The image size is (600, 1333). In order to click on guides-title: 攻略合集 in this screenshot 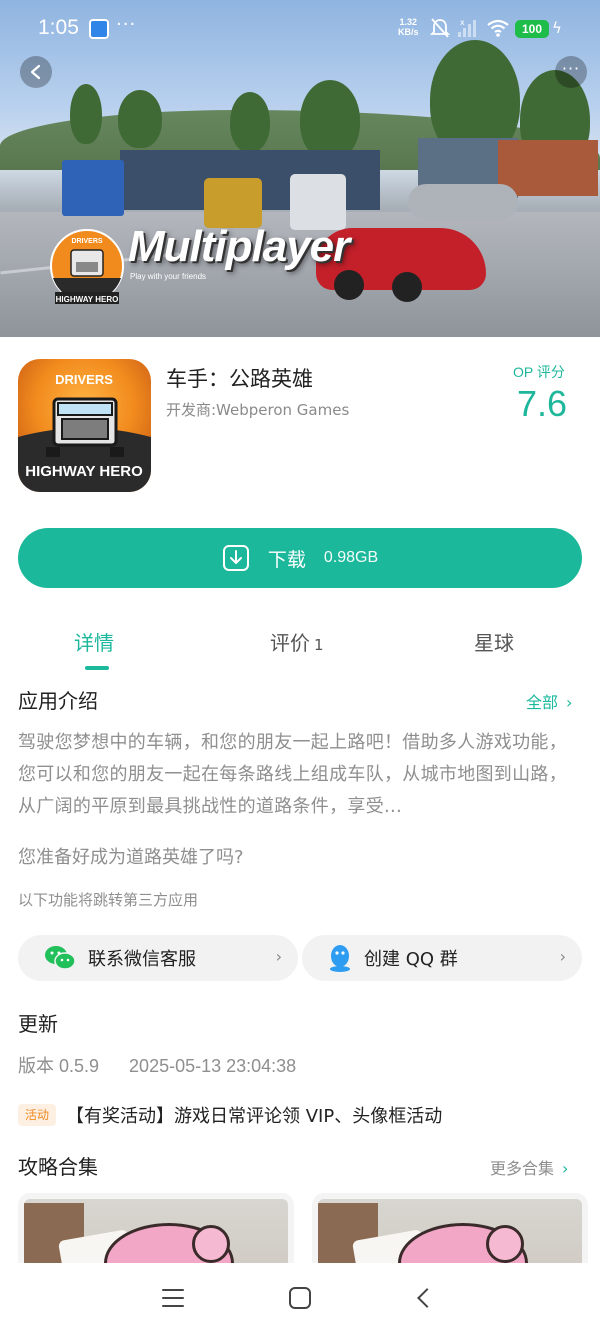, I will do `click(58, 1167)`.